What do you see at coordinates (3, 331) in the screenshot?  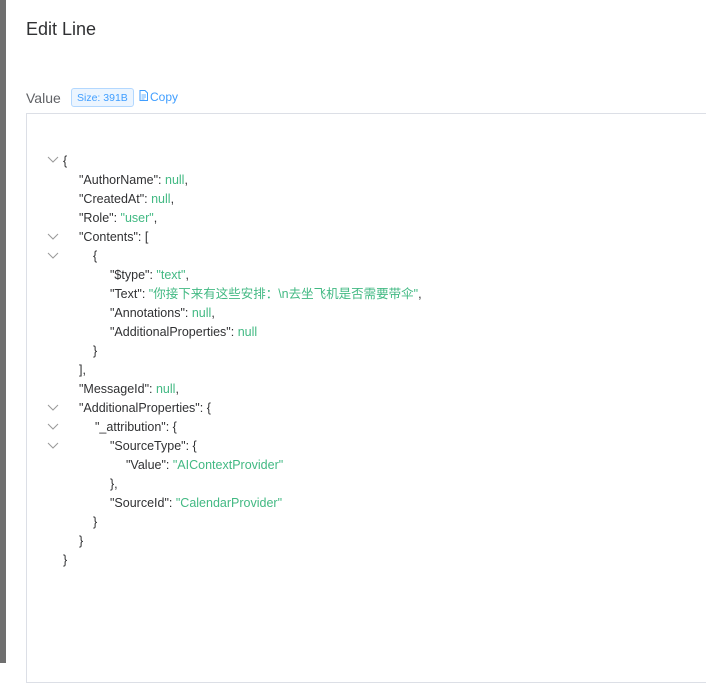 I see `window-edge` at bounding box center [3, 331].